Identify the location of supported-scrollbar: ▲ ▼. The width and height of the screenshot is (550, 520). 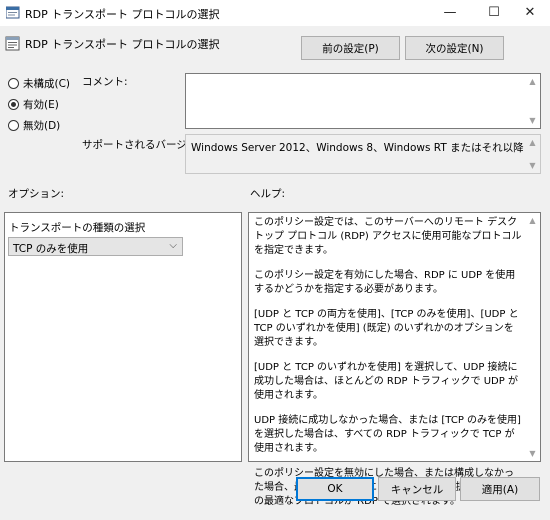
(532, 154).